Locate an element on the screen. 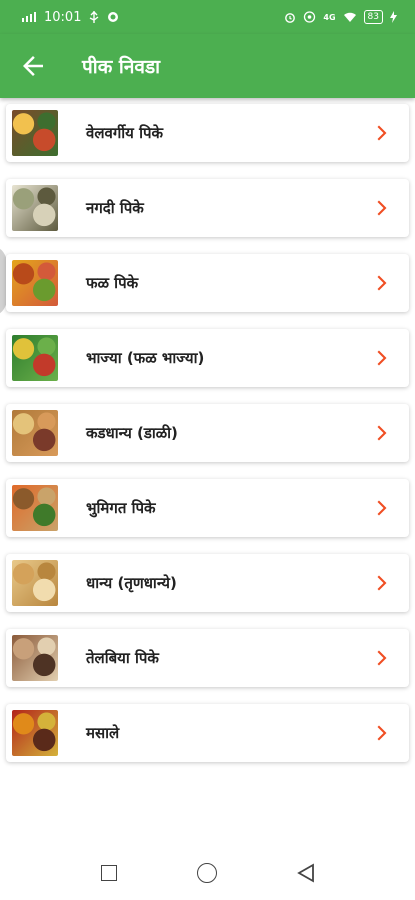  crop-category-label: तेलबिया पिके is located at coordinates (122, 658).